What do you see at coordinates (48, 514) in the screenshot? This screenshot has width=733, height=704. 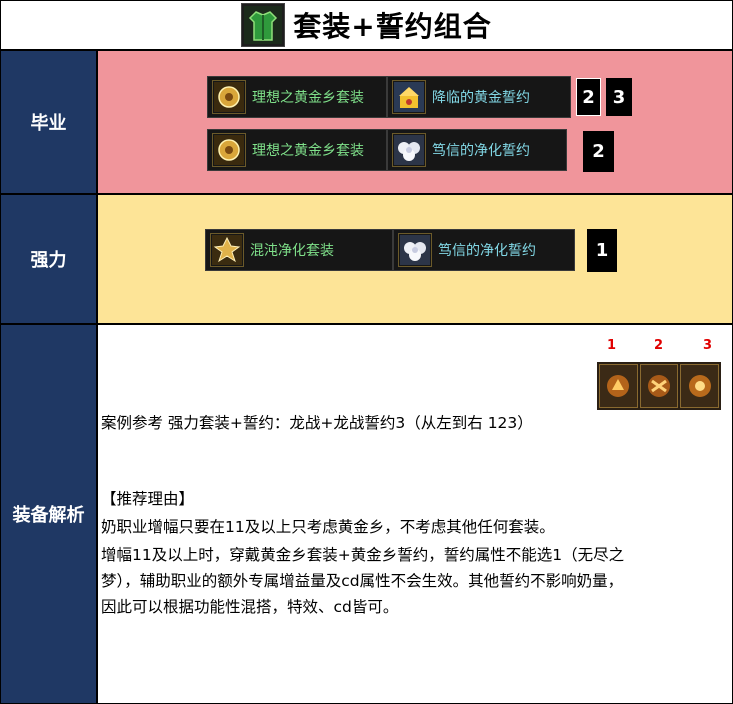 I see `row-label-analysis: 装备解析` at bounding box center [48, 514].